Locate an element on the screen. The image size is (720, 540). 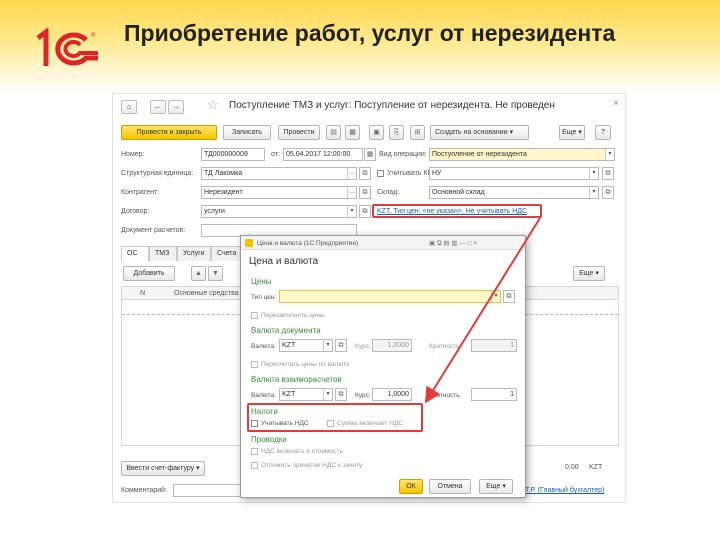
date-field: 05.04.2017 12:00:00 is located at coordinates (323, 154).